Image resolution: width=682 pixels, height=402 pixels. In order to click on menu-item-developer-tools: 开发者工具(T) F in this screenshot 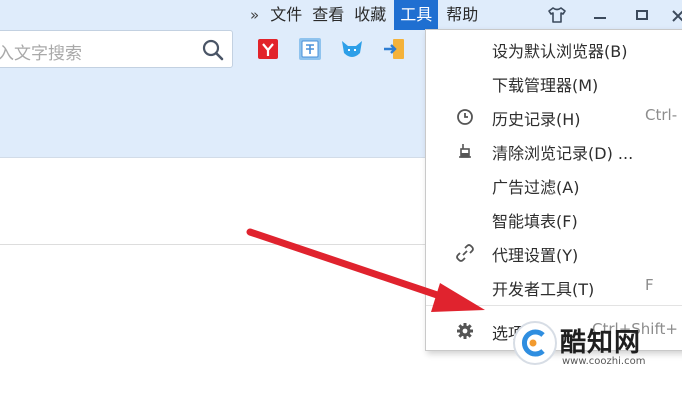, I will do `click(554, 287)`.